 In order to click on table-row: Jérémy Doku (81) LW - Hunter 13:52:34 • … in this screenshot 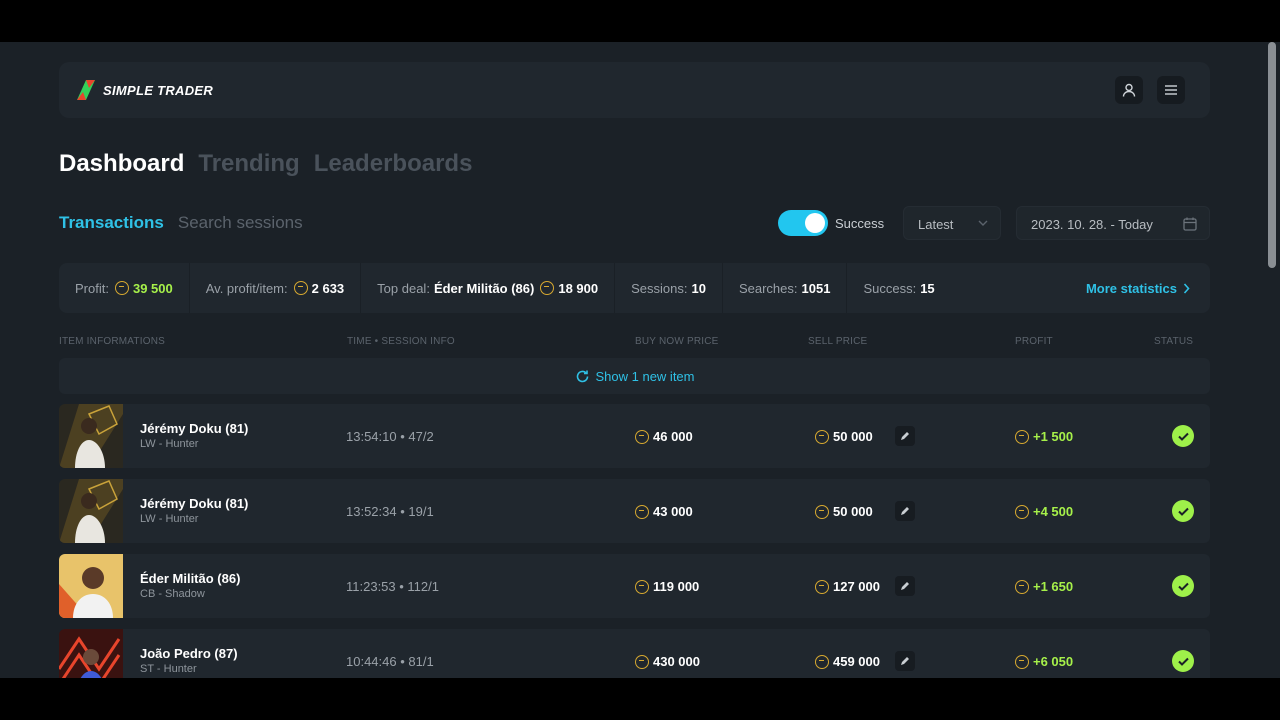, I will do `click(634, 511)`.